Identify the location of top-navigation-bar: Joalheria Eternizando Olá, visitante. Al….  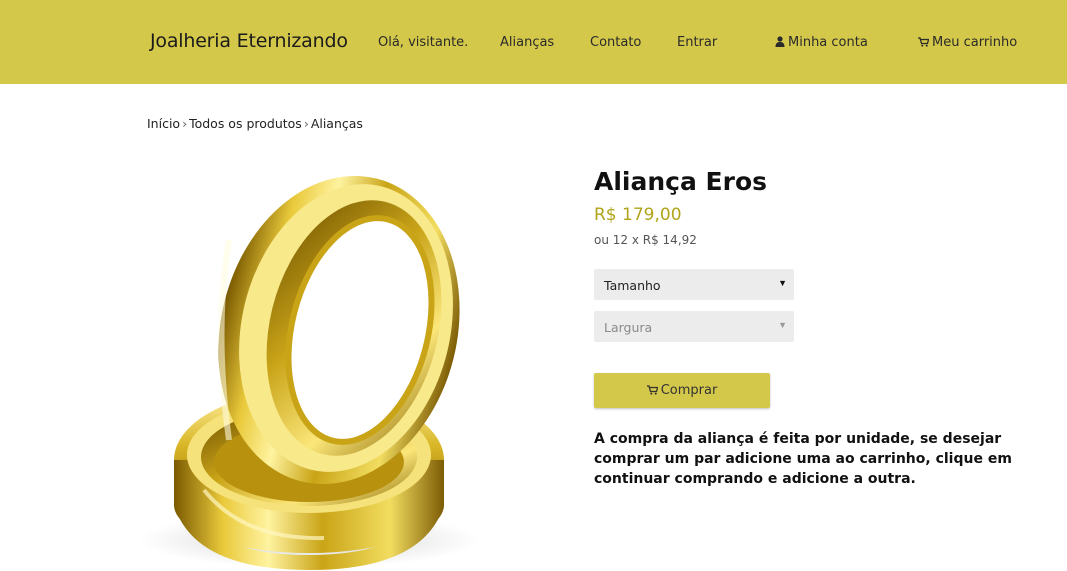
(533, 42).